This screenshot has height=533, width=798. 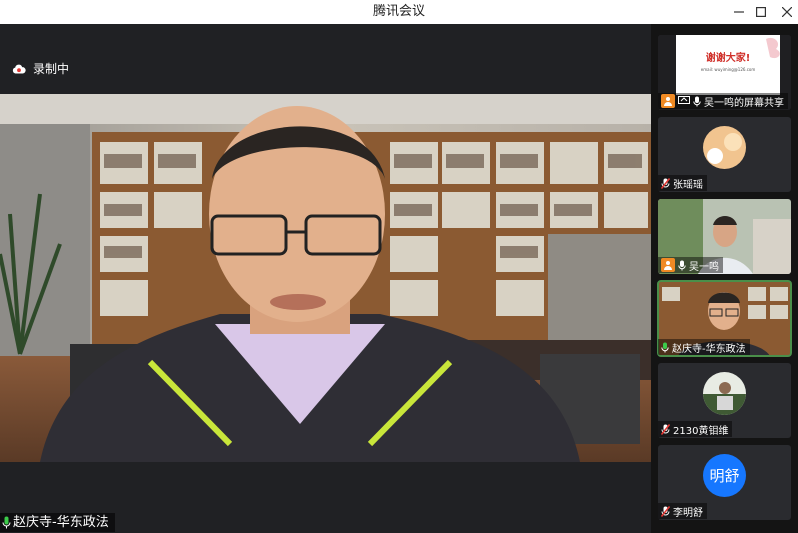 I want to click on main-speaker-name: 赵庆寺-华东政法, so click(x=61, y=522).